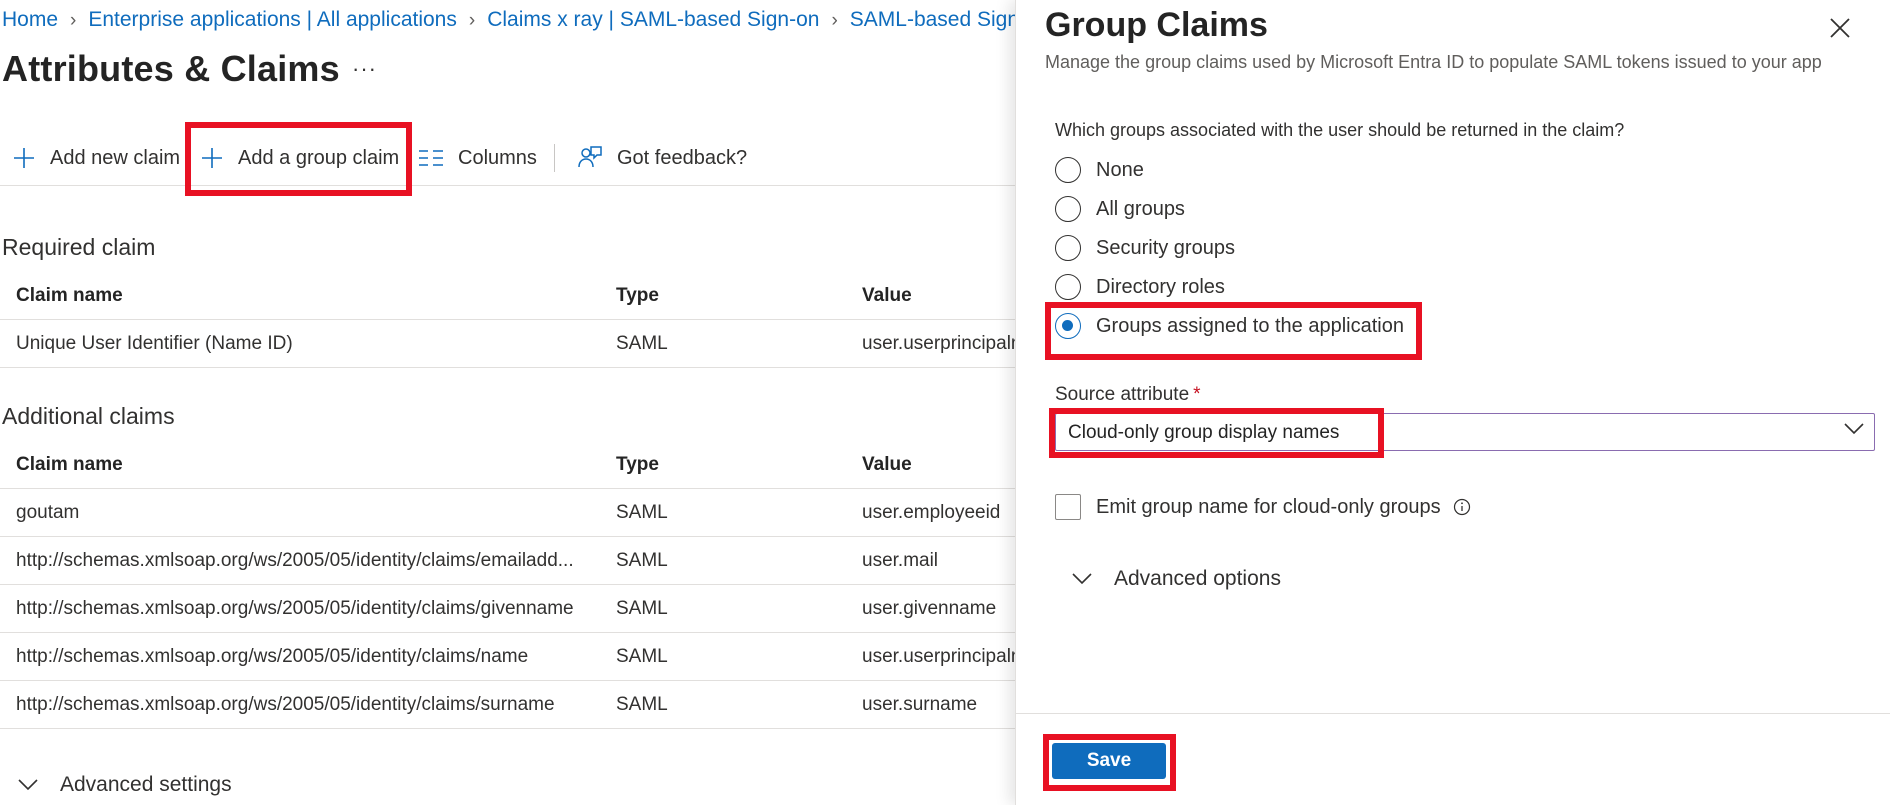 This screenshot has width=1890, height=805. What do you see at coordinates (554, 158) in the screenshot?
I see `toolbar-divider` at bounding box center [554, 158].